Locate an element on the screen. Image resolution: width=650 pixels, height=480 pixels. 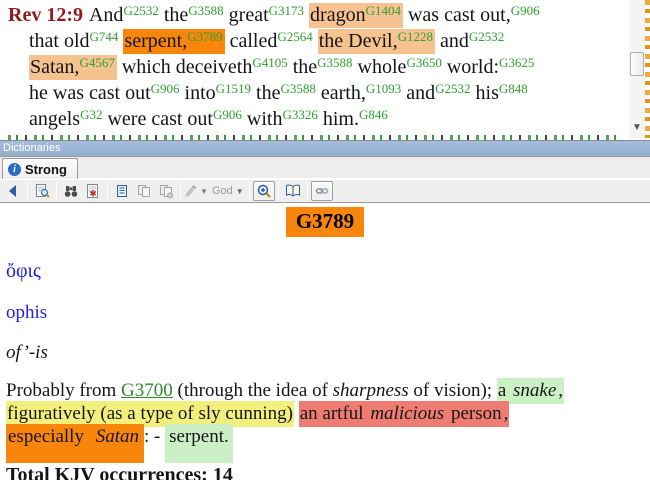
verse-word: dragonG1404 is located at coordinates (356, 15).